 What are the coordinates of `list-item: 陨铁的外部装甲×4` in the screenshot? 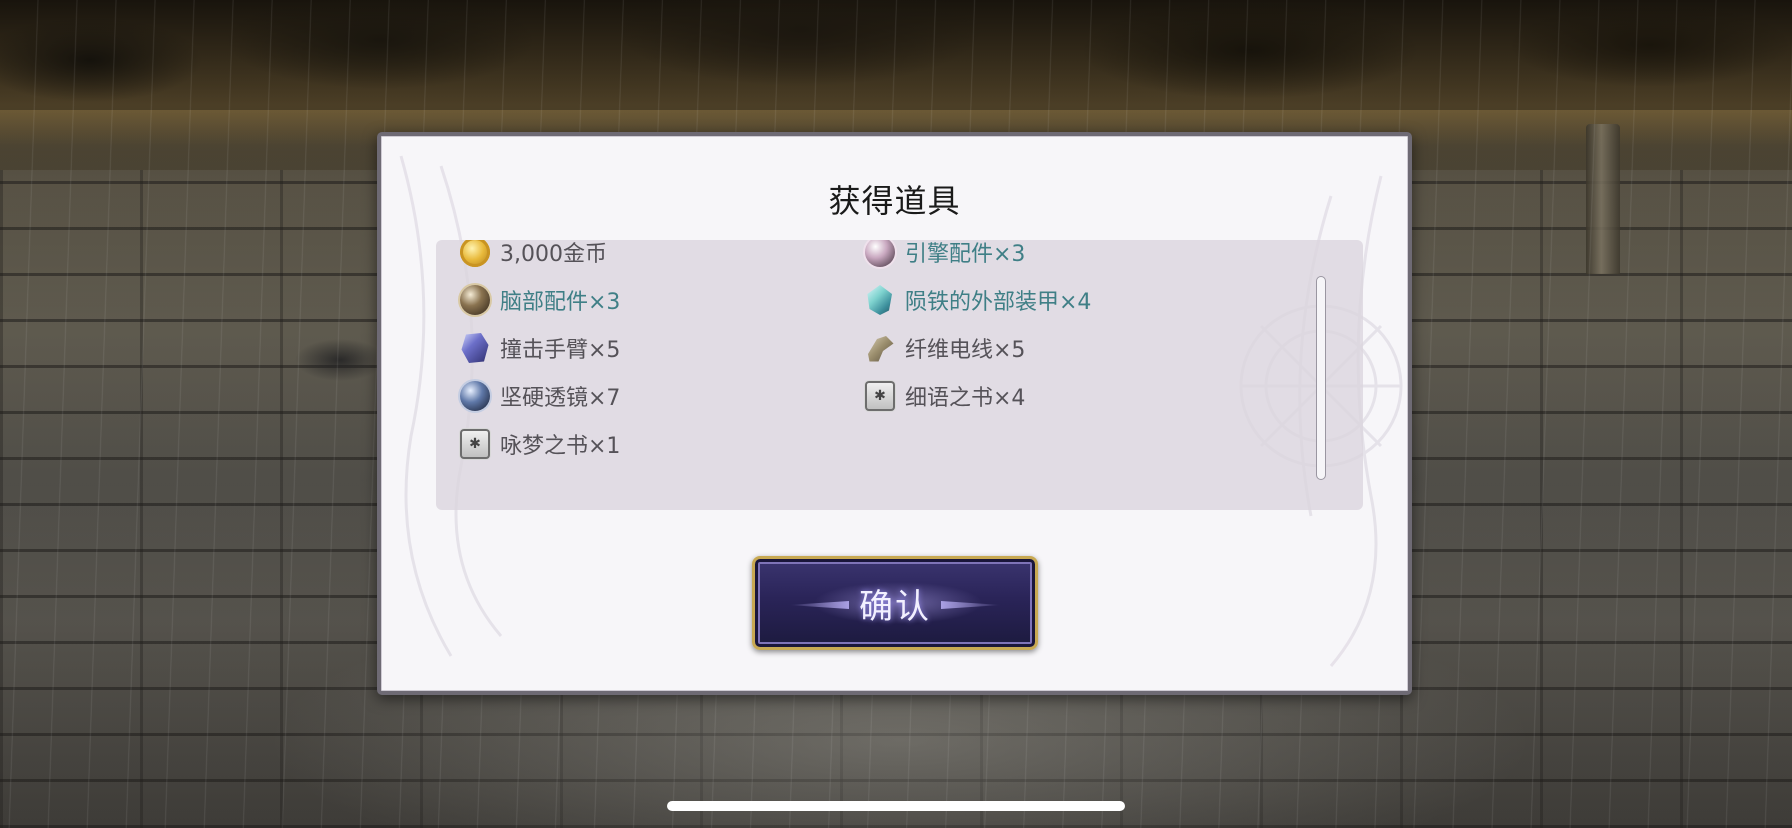 It's located at (978, 300).